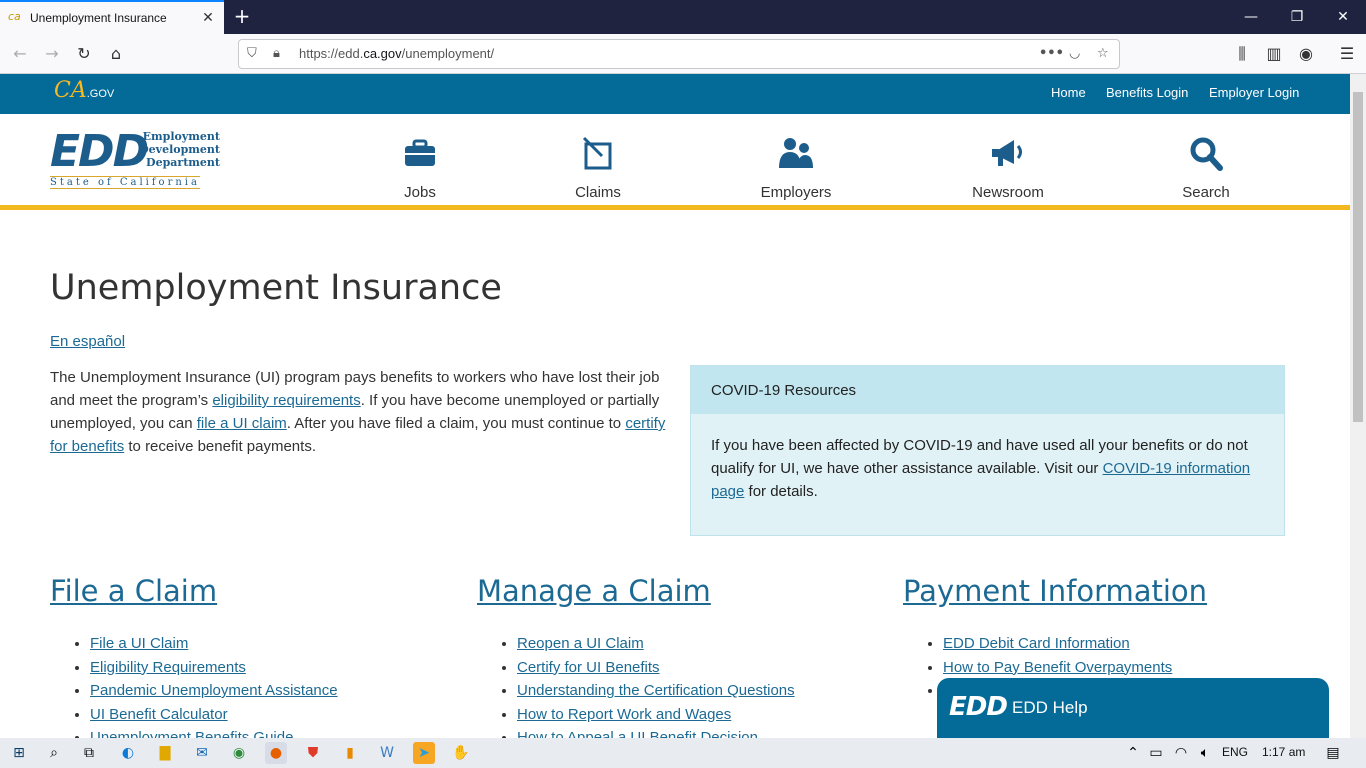 Image resolution: width=1366 pixels, height=768 pixels. I want to click on debit-card-item: EDD Debit Card Information, so click(1036, 643).